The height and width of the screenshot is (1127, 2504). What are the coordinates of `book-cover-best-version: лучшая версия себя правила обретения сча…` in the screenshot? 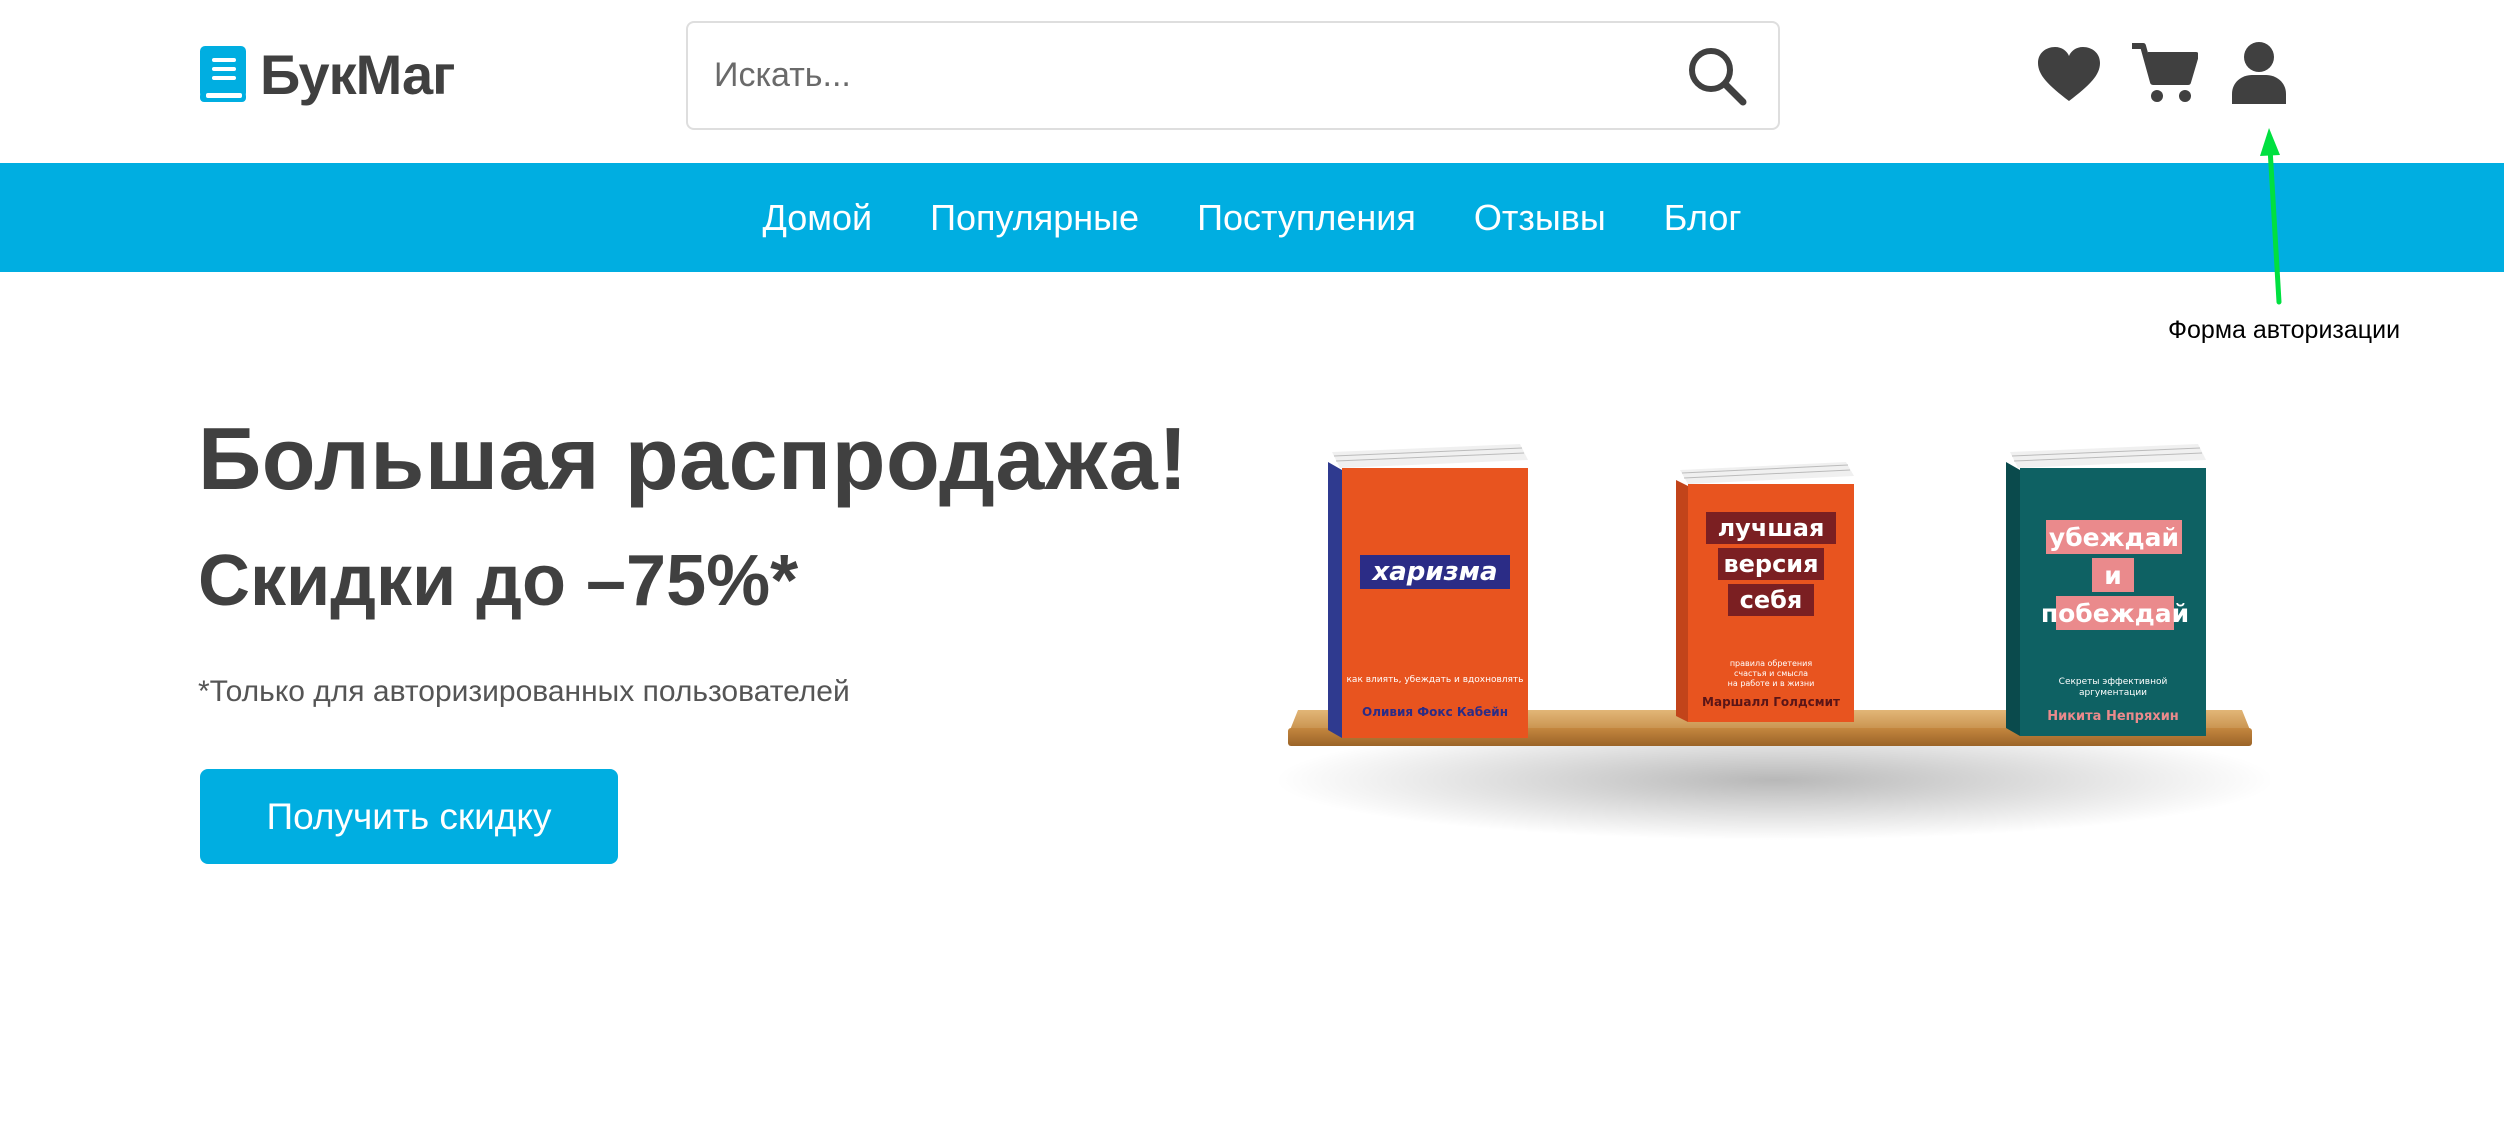 It's located at (1765, 592).